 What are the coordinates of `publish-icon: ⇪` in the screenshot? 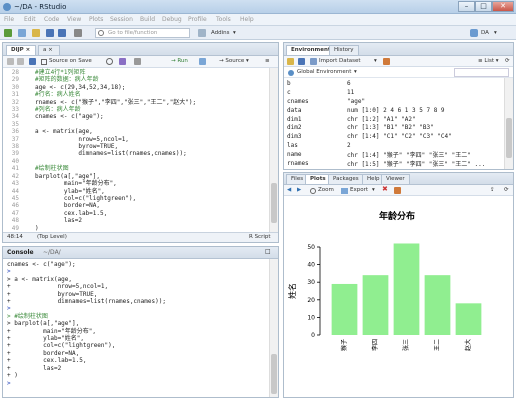 It's located at (492, 190).